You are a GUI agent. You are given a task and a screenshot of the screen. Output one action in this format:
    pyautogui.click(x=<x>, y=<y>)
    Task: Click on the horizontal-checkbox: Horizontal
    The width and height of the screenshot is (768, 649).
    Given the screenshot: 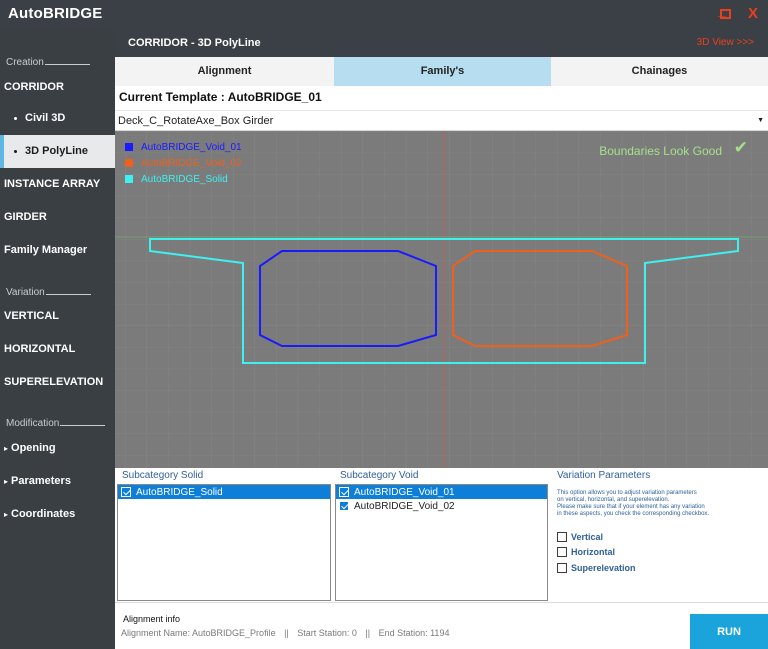 What is the action you would take?
    pyautogui.click(x=586, y=552)
    